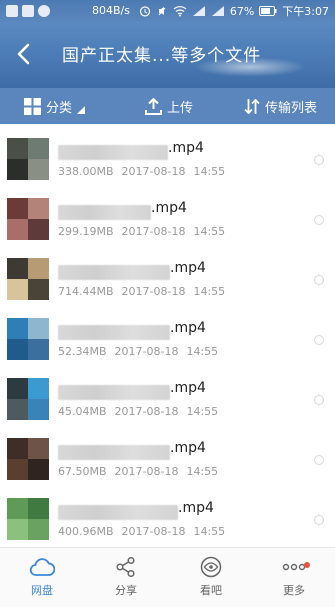  I want to click on status-notification-icons, so click(28, 11).